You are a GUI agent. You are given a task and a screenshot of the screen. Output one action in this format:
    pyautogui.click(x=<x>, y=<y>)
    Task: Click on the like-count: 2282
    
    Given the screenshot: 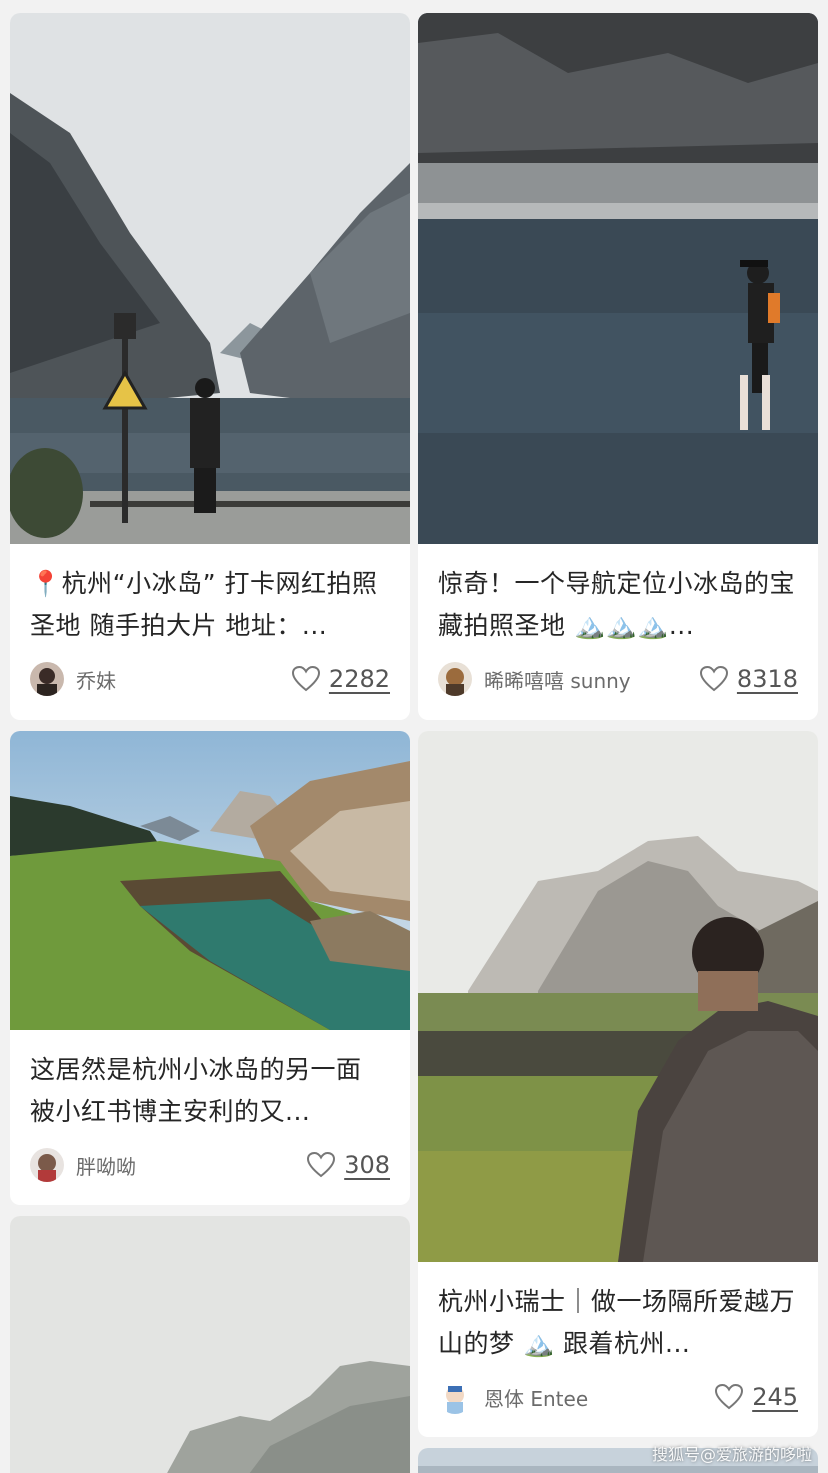 What is the action you would take?
    pyautogui.click(x=359, y=679)
    